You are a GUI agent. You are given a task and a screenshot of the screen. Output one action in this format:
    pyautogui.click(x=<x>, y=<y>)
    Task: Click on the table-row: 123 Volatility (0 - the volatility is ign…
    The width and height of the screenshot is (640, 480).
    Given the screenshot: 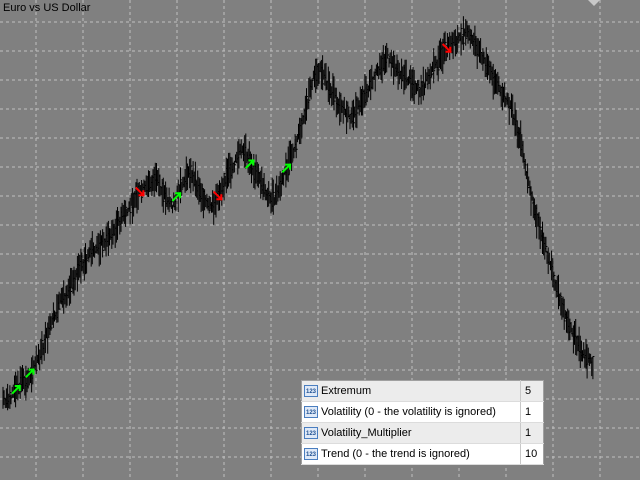 What is the action you would take?
    pyautogui.click(x=422, y=412)
    